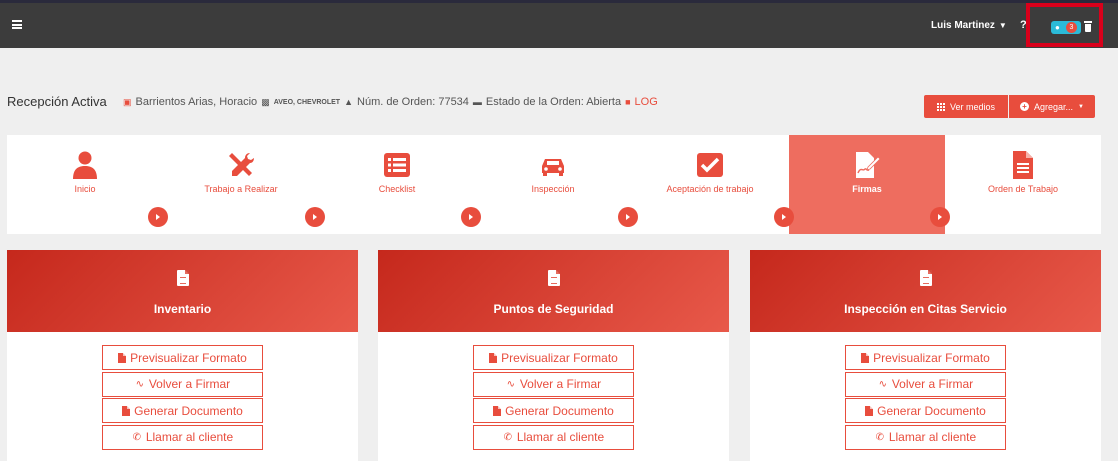 This screenshot has width=1118, height=461. What do you see at coordinates (182, 309) in the screenshot?
I see `card-title: Inventario` at bounding box center [182, 309].